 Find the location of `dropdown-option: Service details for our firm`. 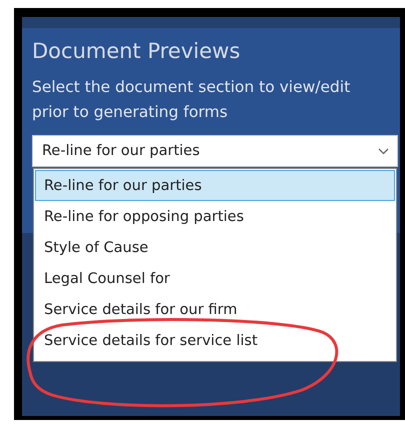

dropdown-option: Service details for our firm is located at coordinates (215, 309).